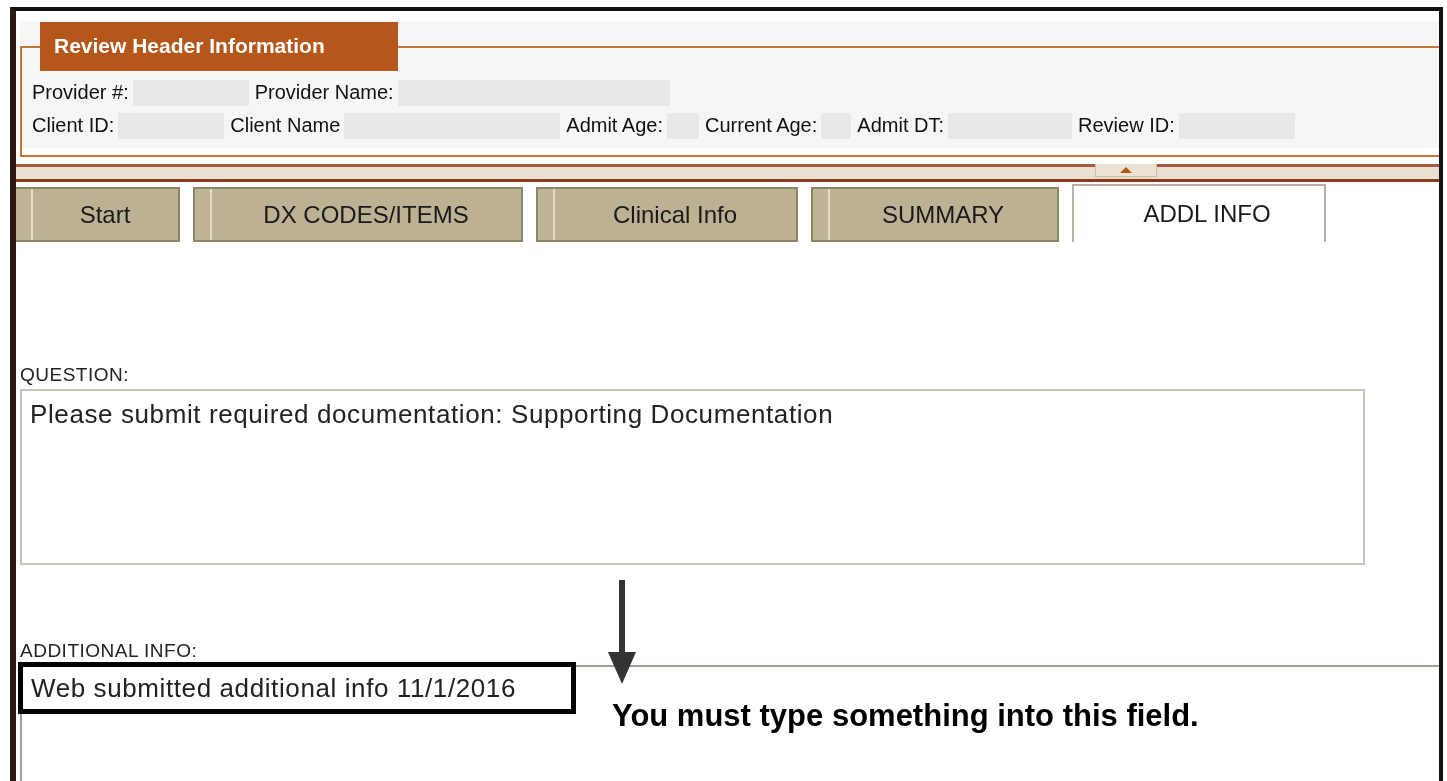 This screenshot has height=781, width=1447. Describe the element at coordinates (273, 688) in the screenshot. I see `field-value: Web submitted additional info 11/1/2016` at that location.